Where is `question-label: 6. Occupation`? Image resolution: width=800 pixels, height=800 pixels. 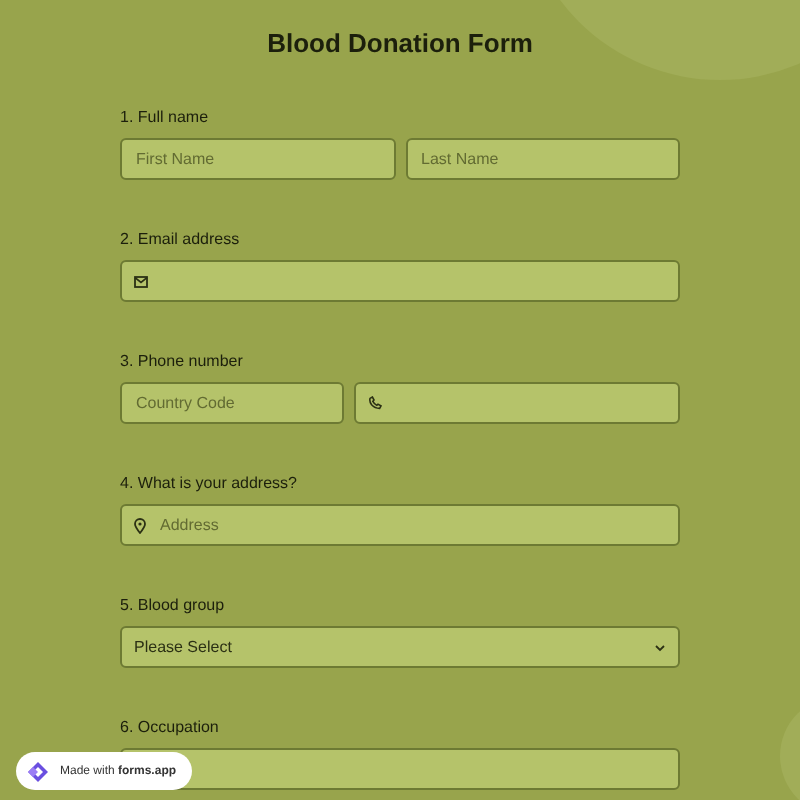 question-label: 6. Occupation is located at coordinates (170, 728).